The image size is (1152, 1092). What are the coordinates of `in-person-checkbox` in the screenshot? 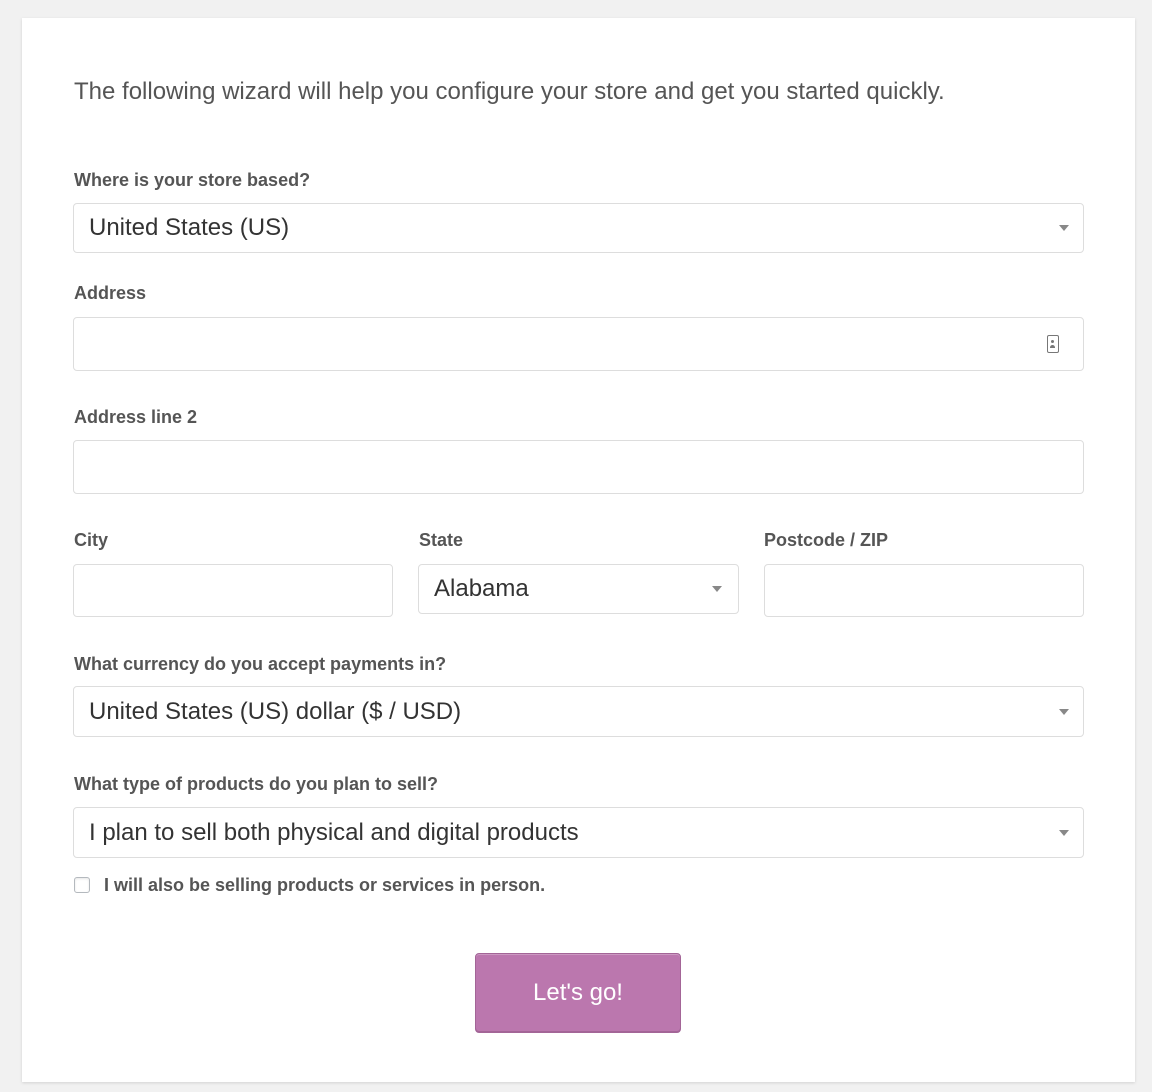 It's located at (82, 885).